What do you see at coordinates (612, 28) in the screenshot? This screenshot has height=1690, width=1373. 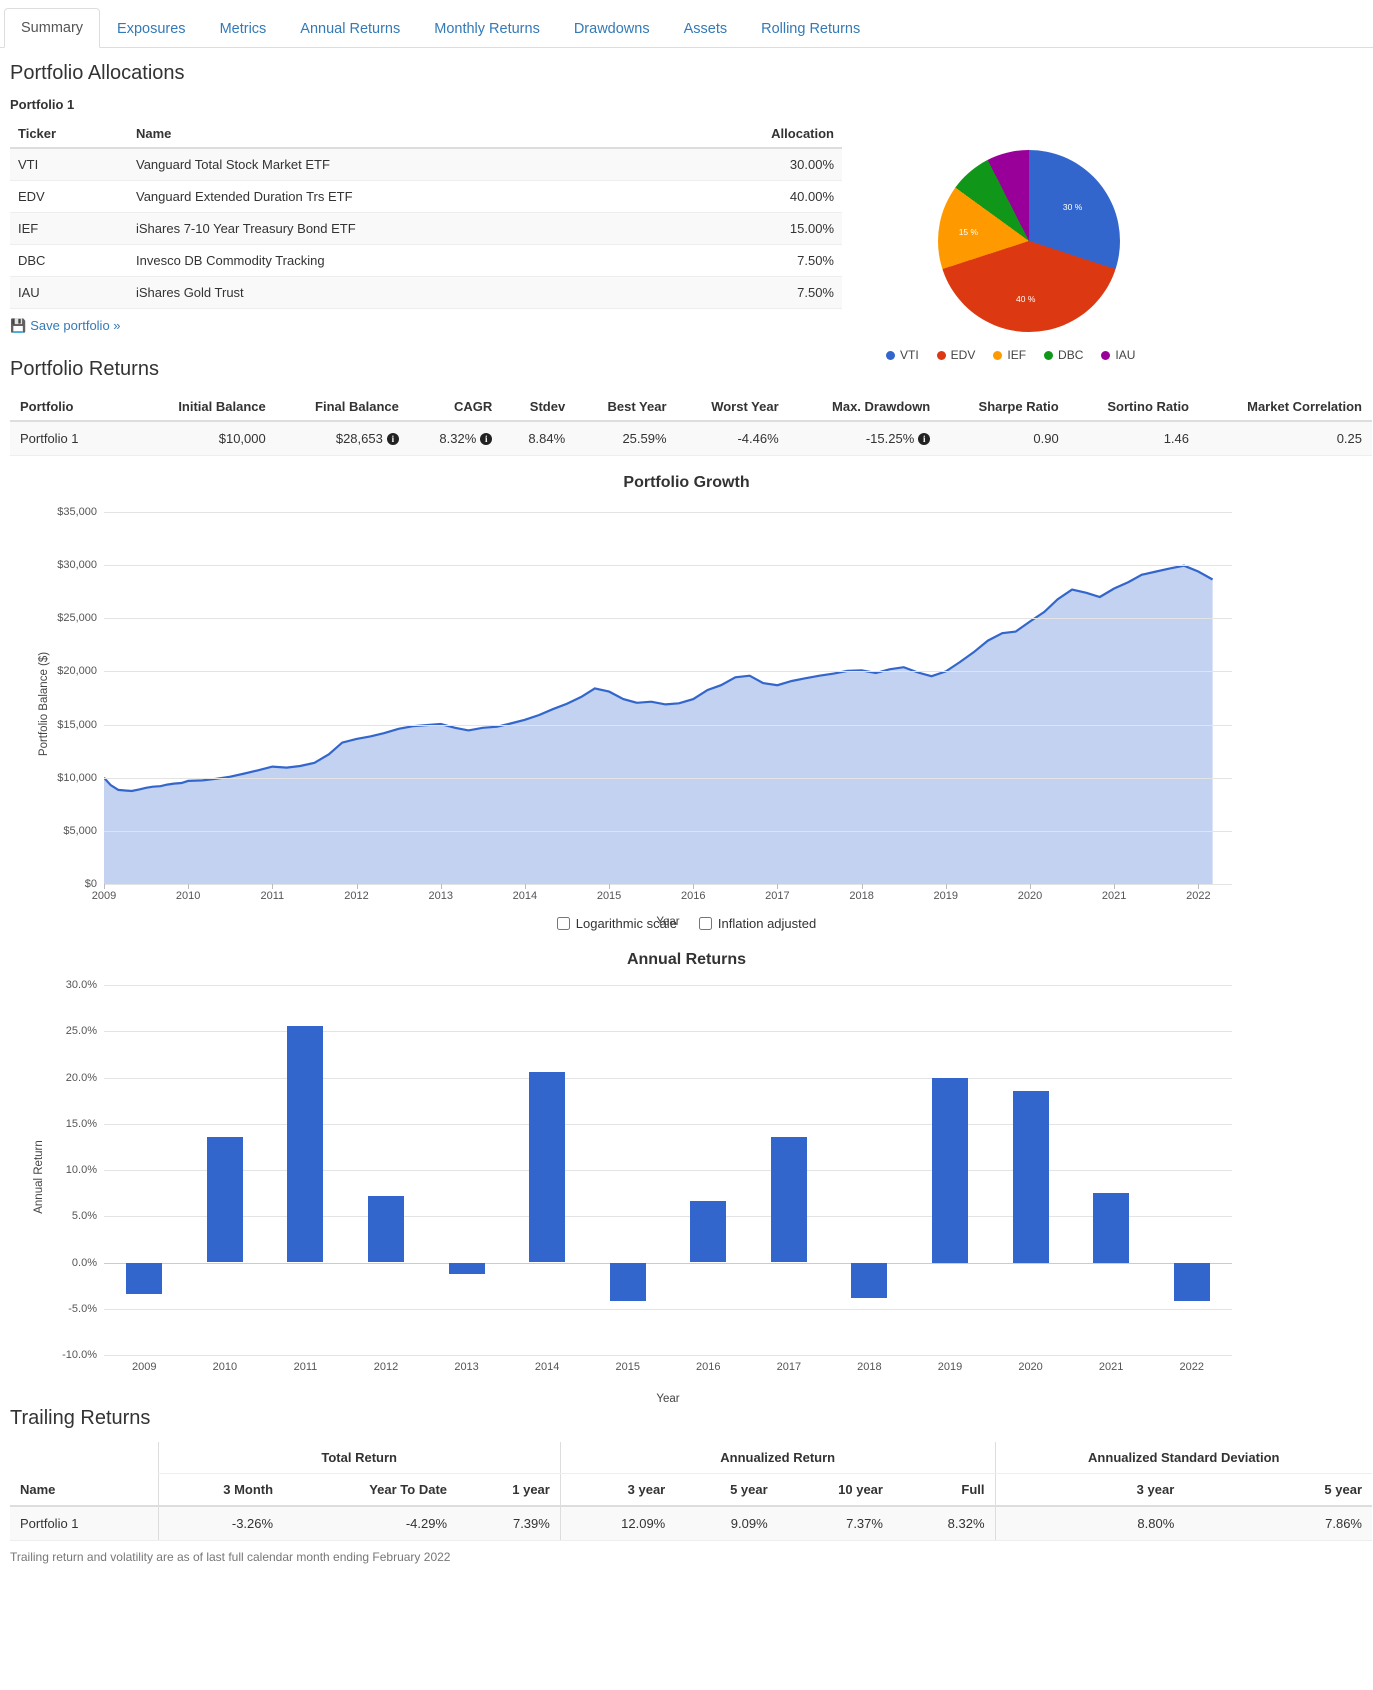 I see `tab-drawdowns: Drawdowns` at bounding box center [612, 28].